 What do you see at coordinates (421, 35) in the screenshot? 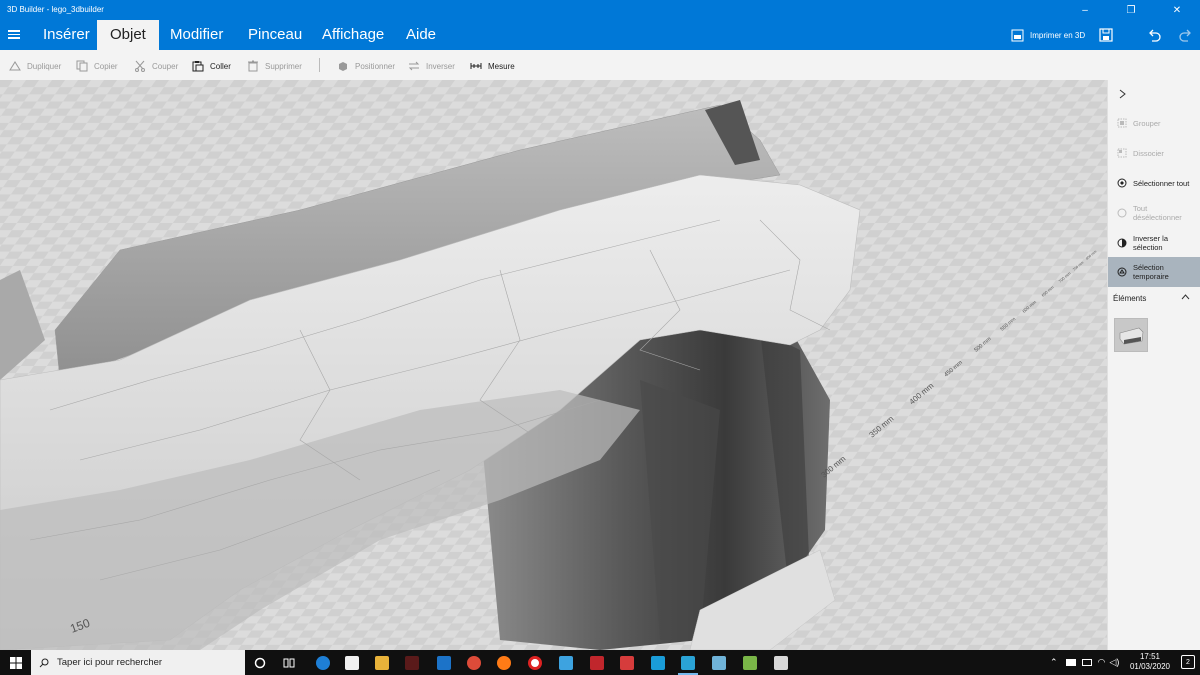
I see `tab-aide: Aide` at bounding box center [421, 35].